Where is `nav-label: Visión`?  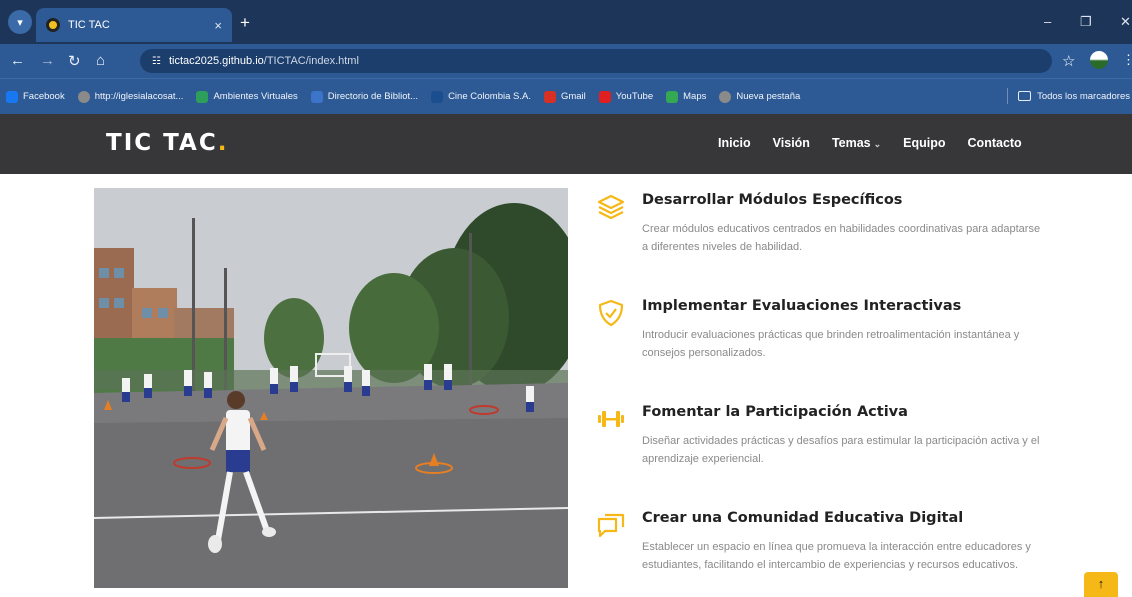
nav-label: Visión is located at coordinates (791, 143).